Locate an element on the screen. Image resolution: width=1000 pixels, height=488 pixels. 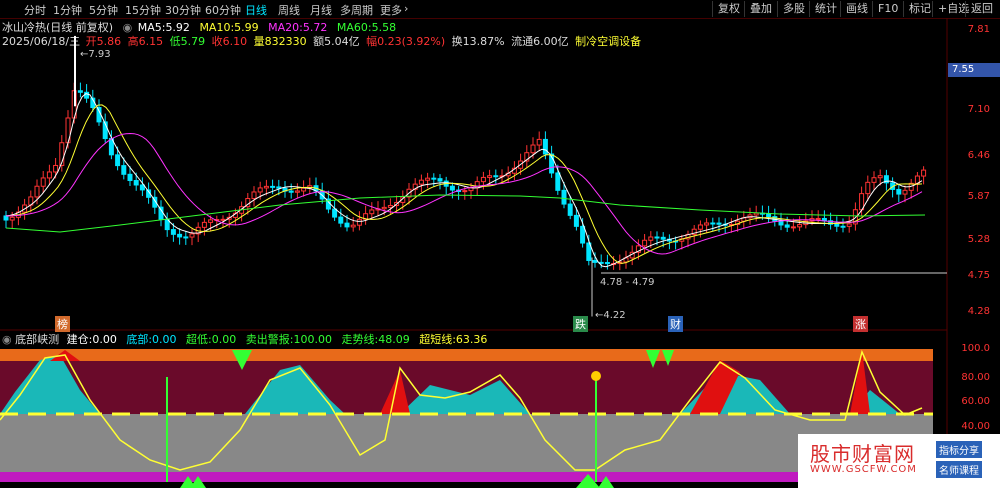
watermark-title: 股市财富网 is located at coordinates (862, 454).